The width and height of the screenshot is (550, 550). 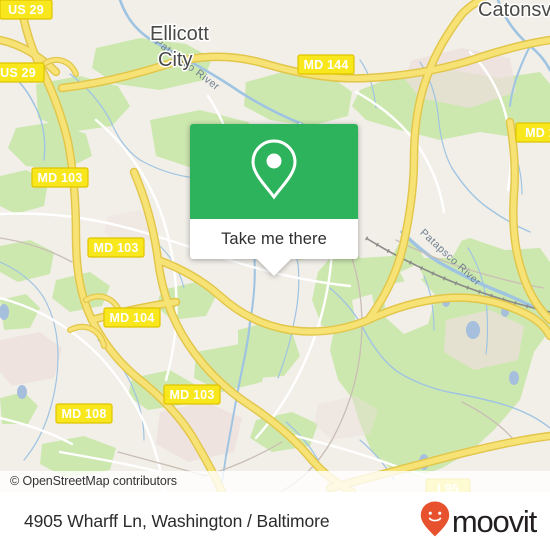 What do you see at coordinates (177, 520) in the screenshot?
I see `address-title: 4905 Wharff Ln, Washington / Baltimore` at bounding box center [177, 520].